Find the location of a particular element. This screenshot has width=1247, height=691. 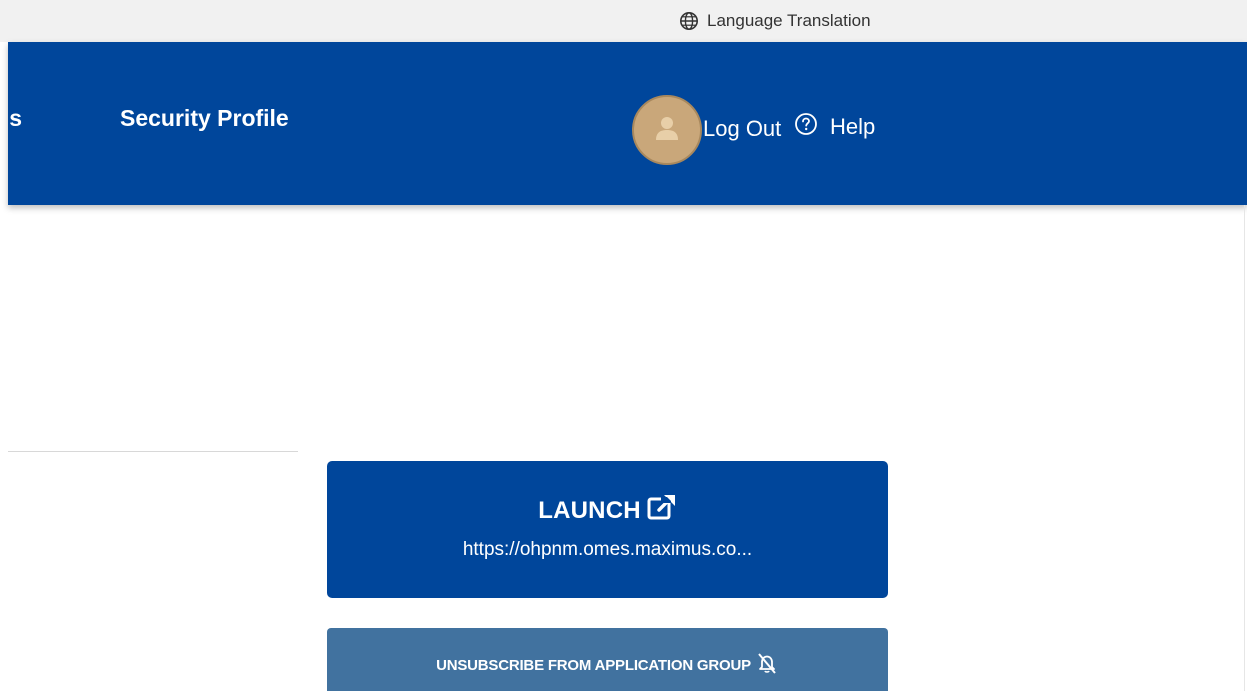

unsubscribe-label-row: UNSUBSCRIBE FROM APPLICATION GROUP is located at coordinates (607, 665).